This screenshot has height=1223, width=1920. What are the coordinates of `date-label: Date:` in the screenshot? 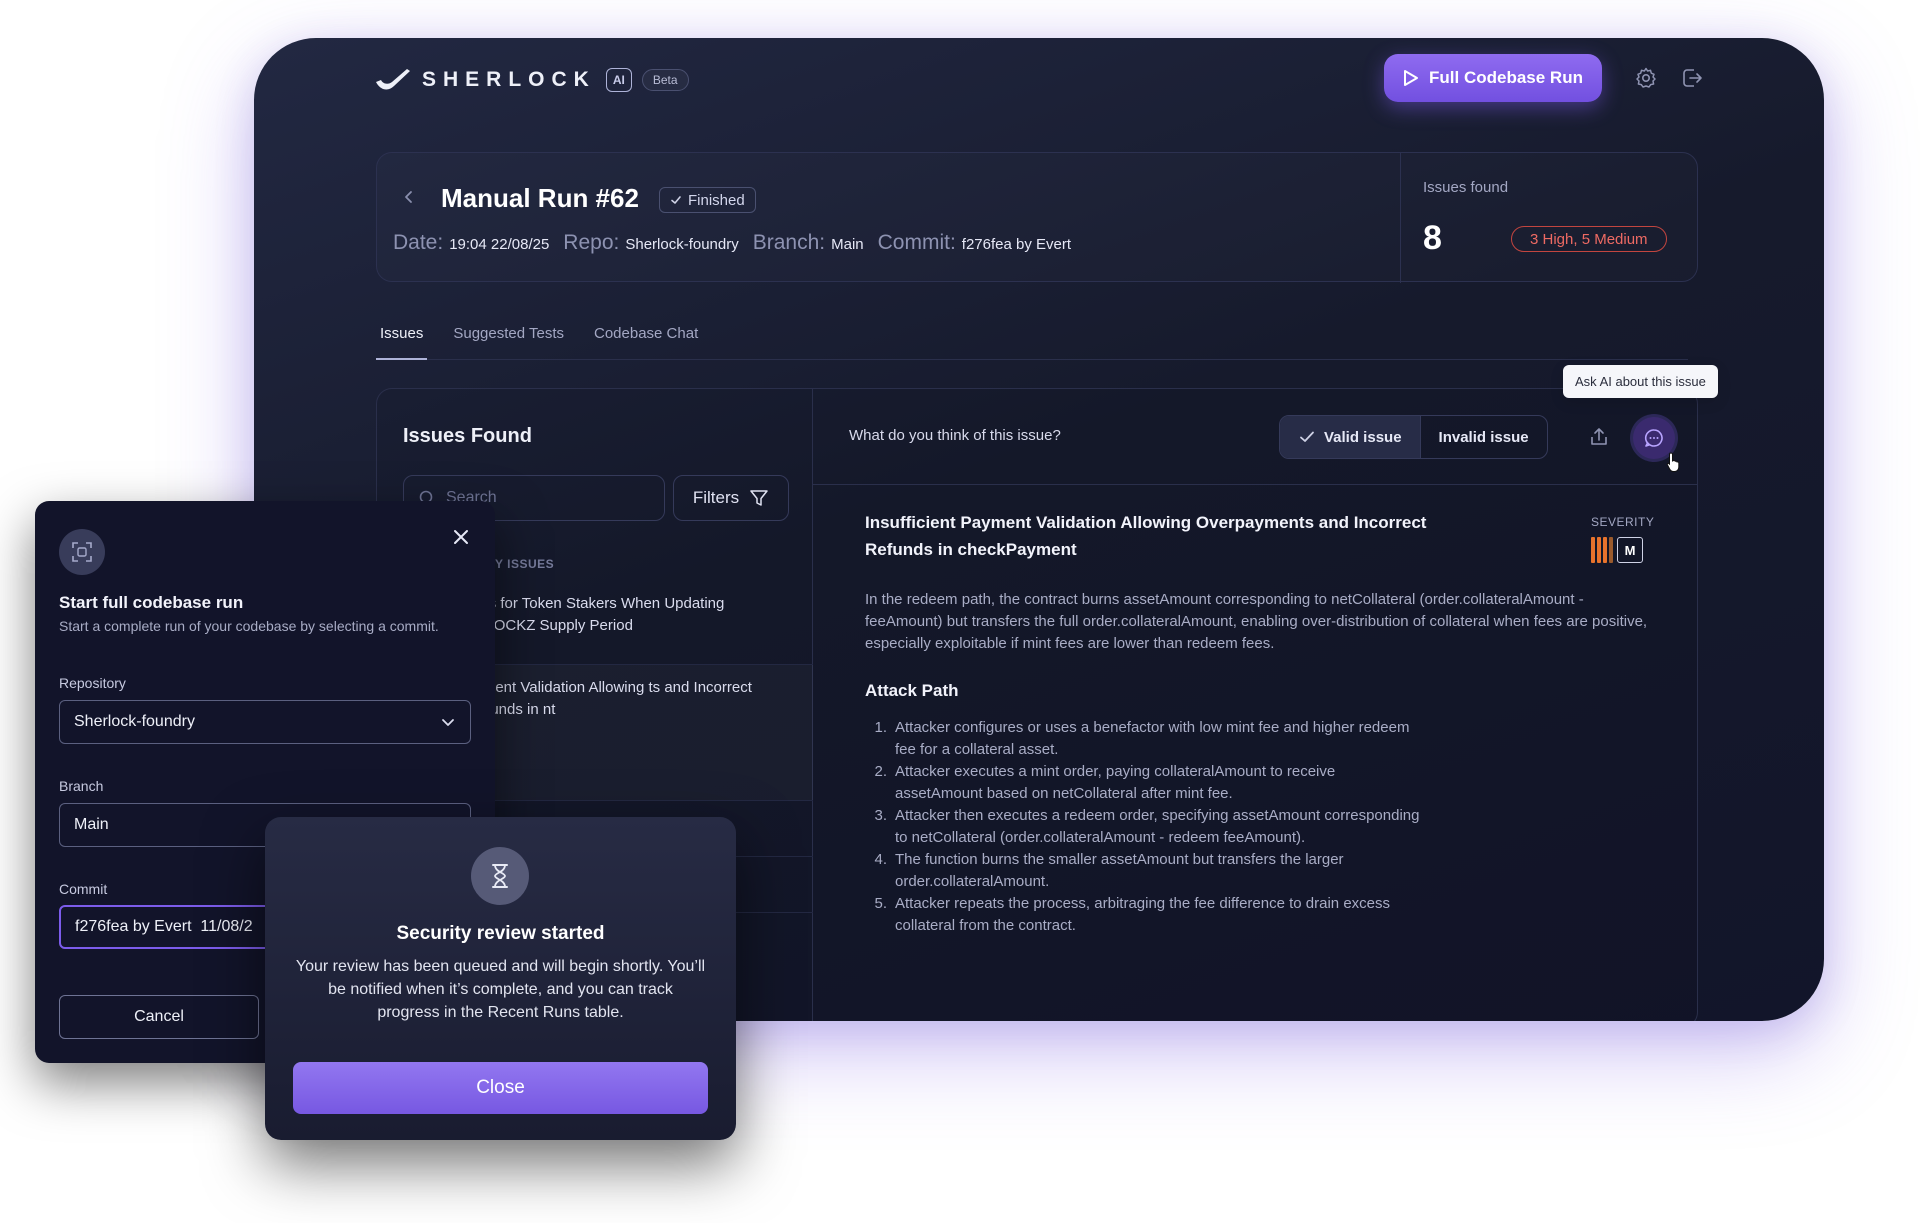 It's located at (418, 242).